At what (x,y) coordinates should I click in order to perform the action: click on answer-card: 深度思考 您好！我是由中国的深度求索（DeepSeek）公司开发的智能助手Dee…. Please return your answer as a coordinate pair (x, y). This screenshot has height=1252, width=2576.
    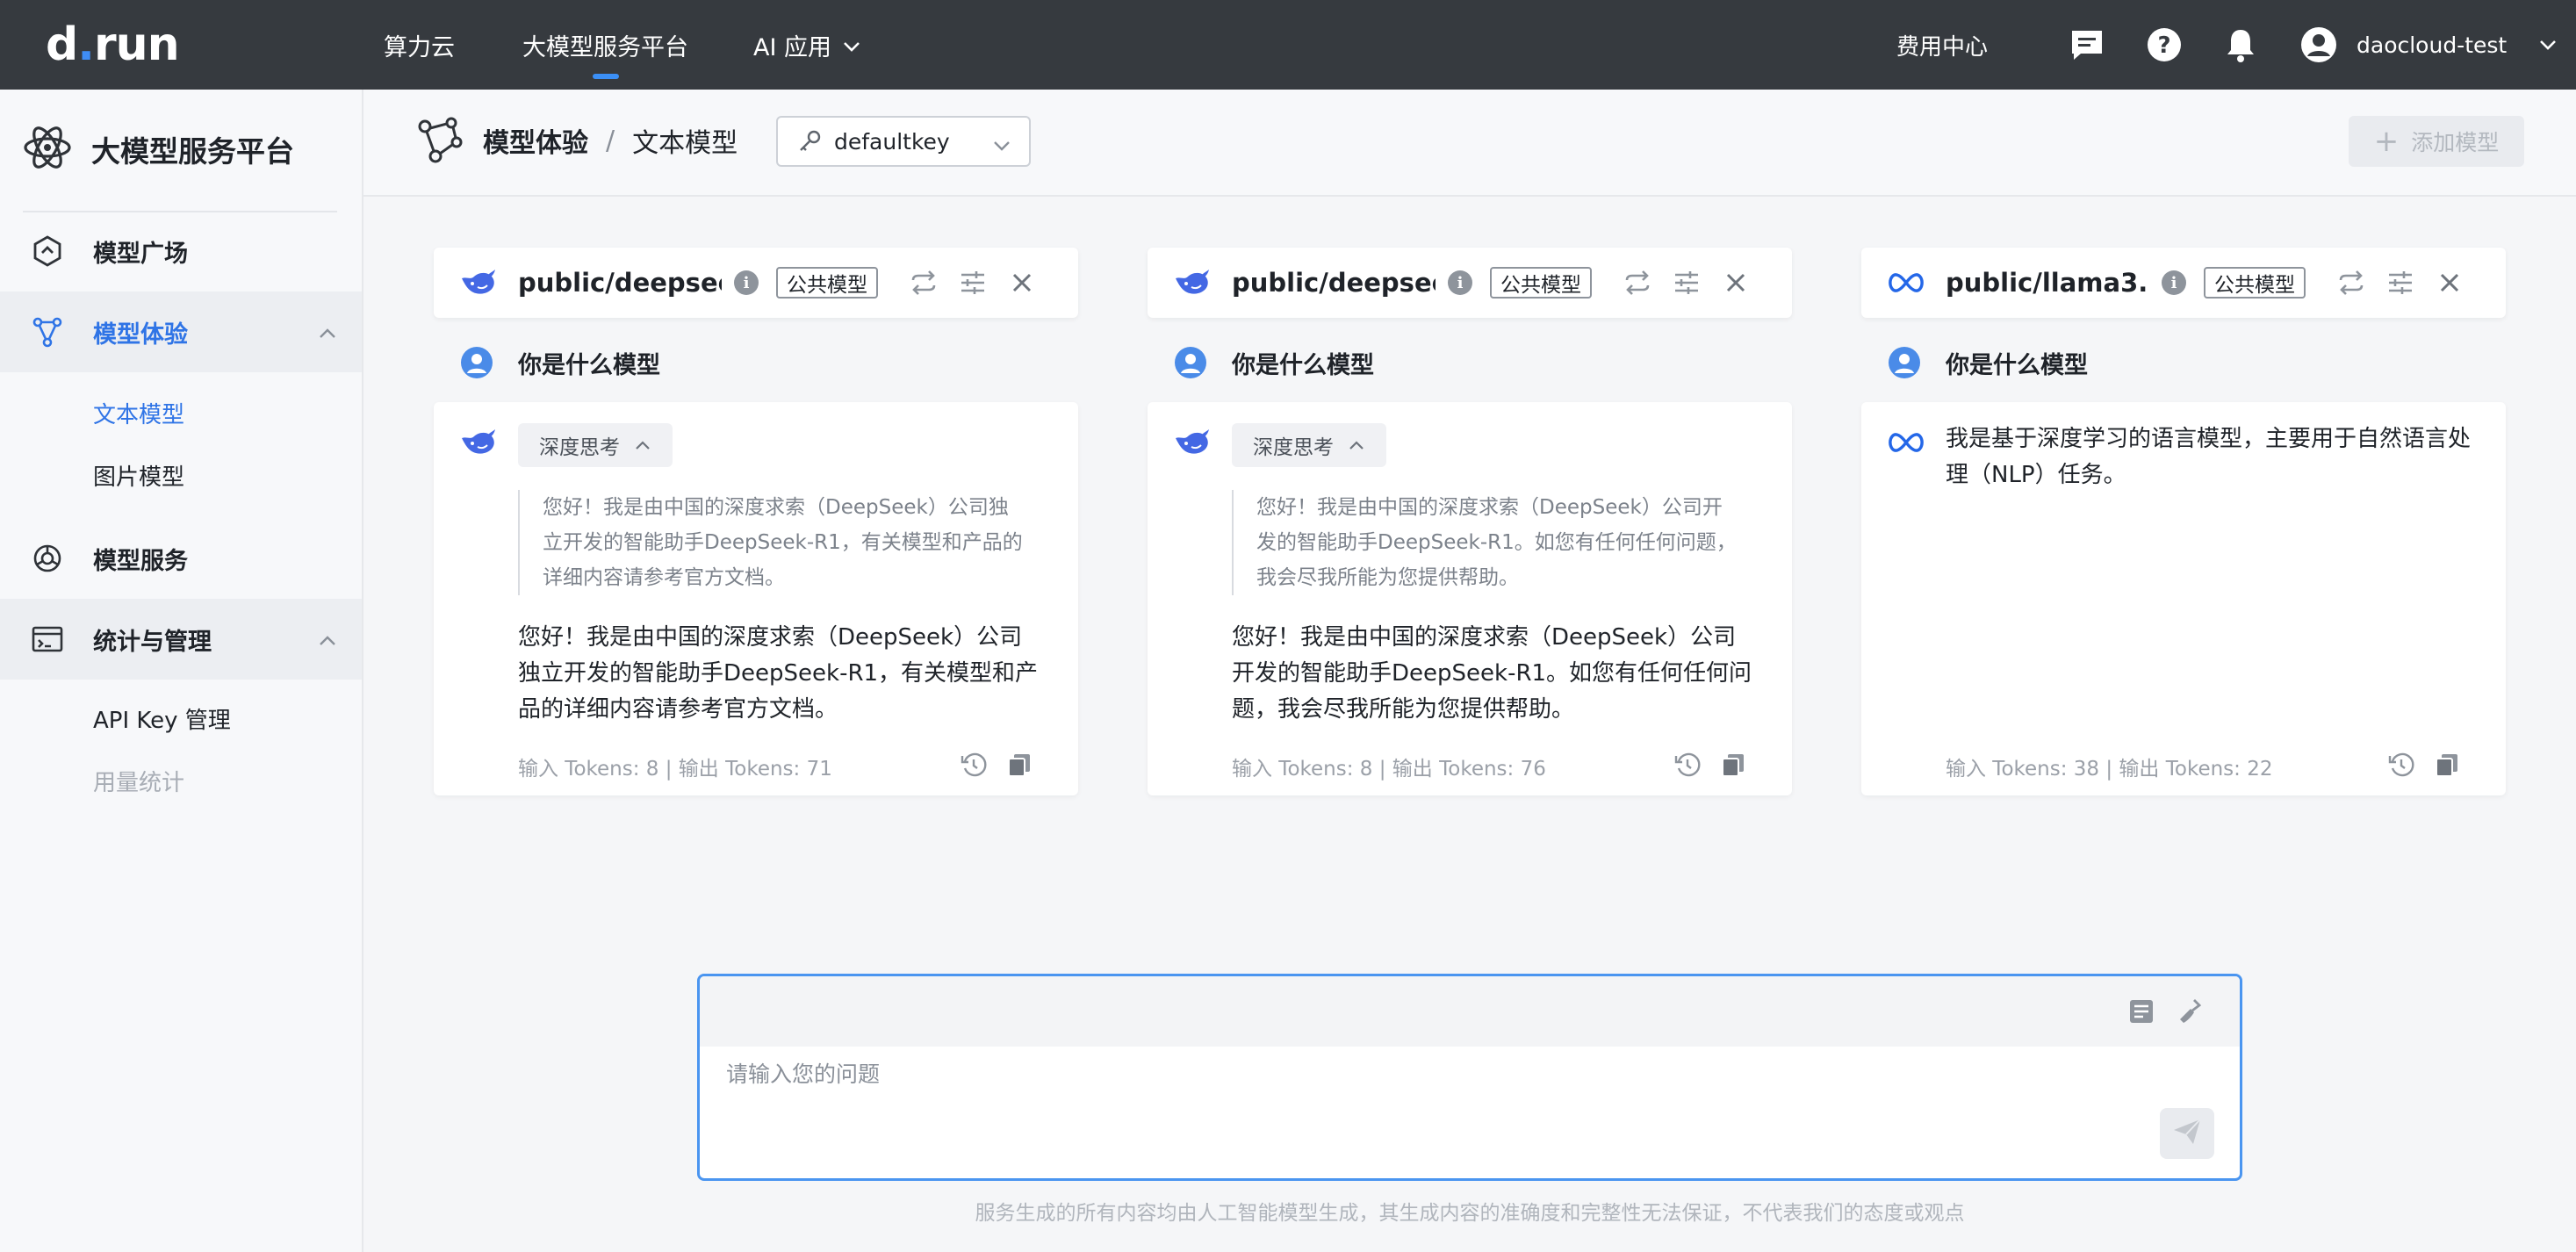
    Looking at the image, I should click on (1470, 599).